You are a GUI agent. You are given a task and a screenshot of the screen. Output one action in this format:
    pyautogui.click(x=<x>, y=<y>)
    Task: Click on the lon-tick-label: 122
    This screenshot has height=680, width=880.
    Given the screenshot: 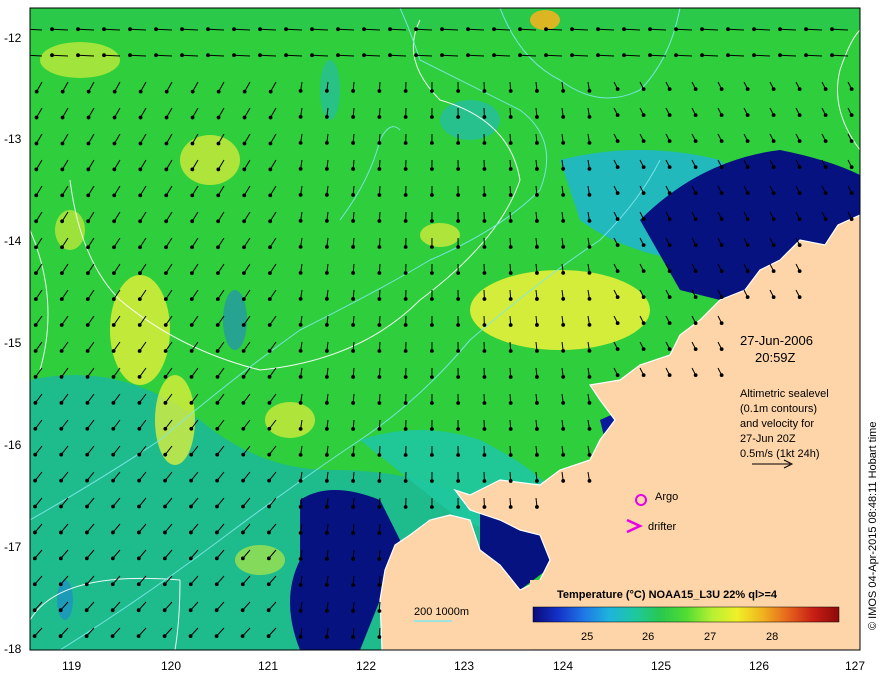 What is the action you would take?
    pyautogui.click(x=366, y=666)
    